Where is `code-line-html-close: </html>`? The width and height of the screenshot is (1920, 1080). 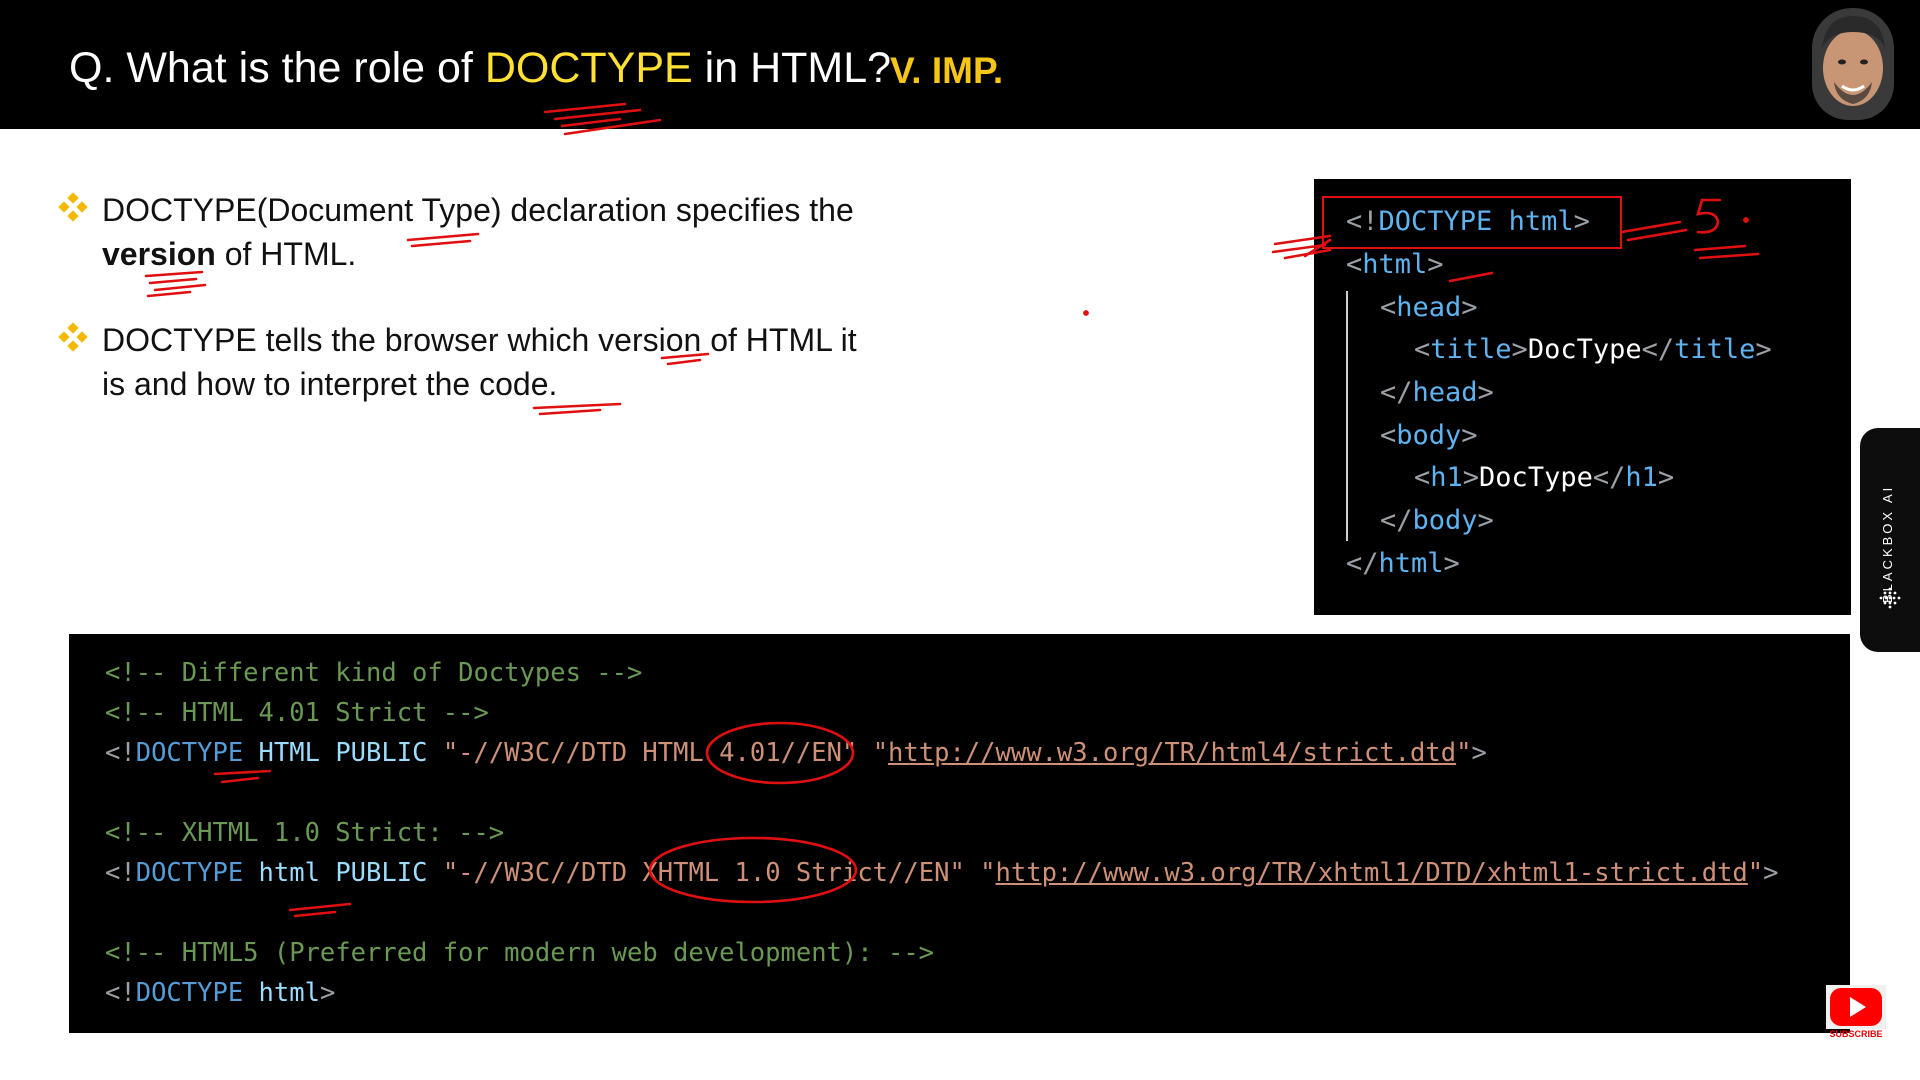
code-line-html-close: </html> is located at coordinates (1403, 563).